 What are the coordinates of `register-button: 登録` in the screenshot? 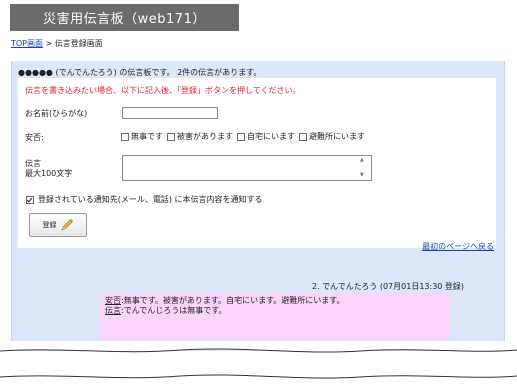 It's located at (58, 225).